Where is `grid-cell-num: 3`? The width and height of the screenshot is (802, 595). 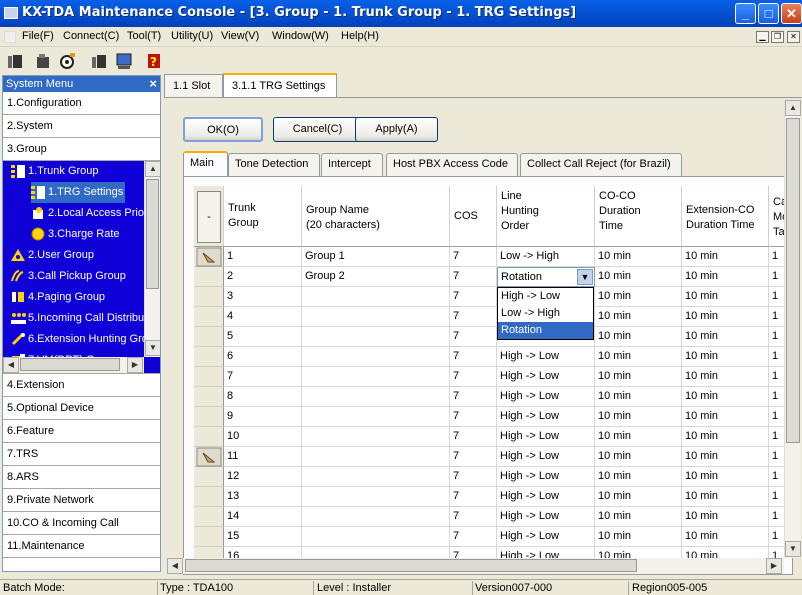
grid-cell-num: 3 is located at coordinates (263, 297).